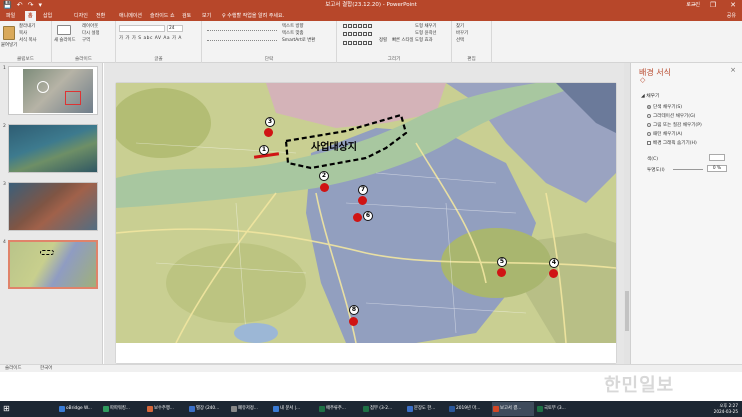 The image size is (742, 417). I want to click on window-controls: ─ ❐ ✕, so click(714, 5).